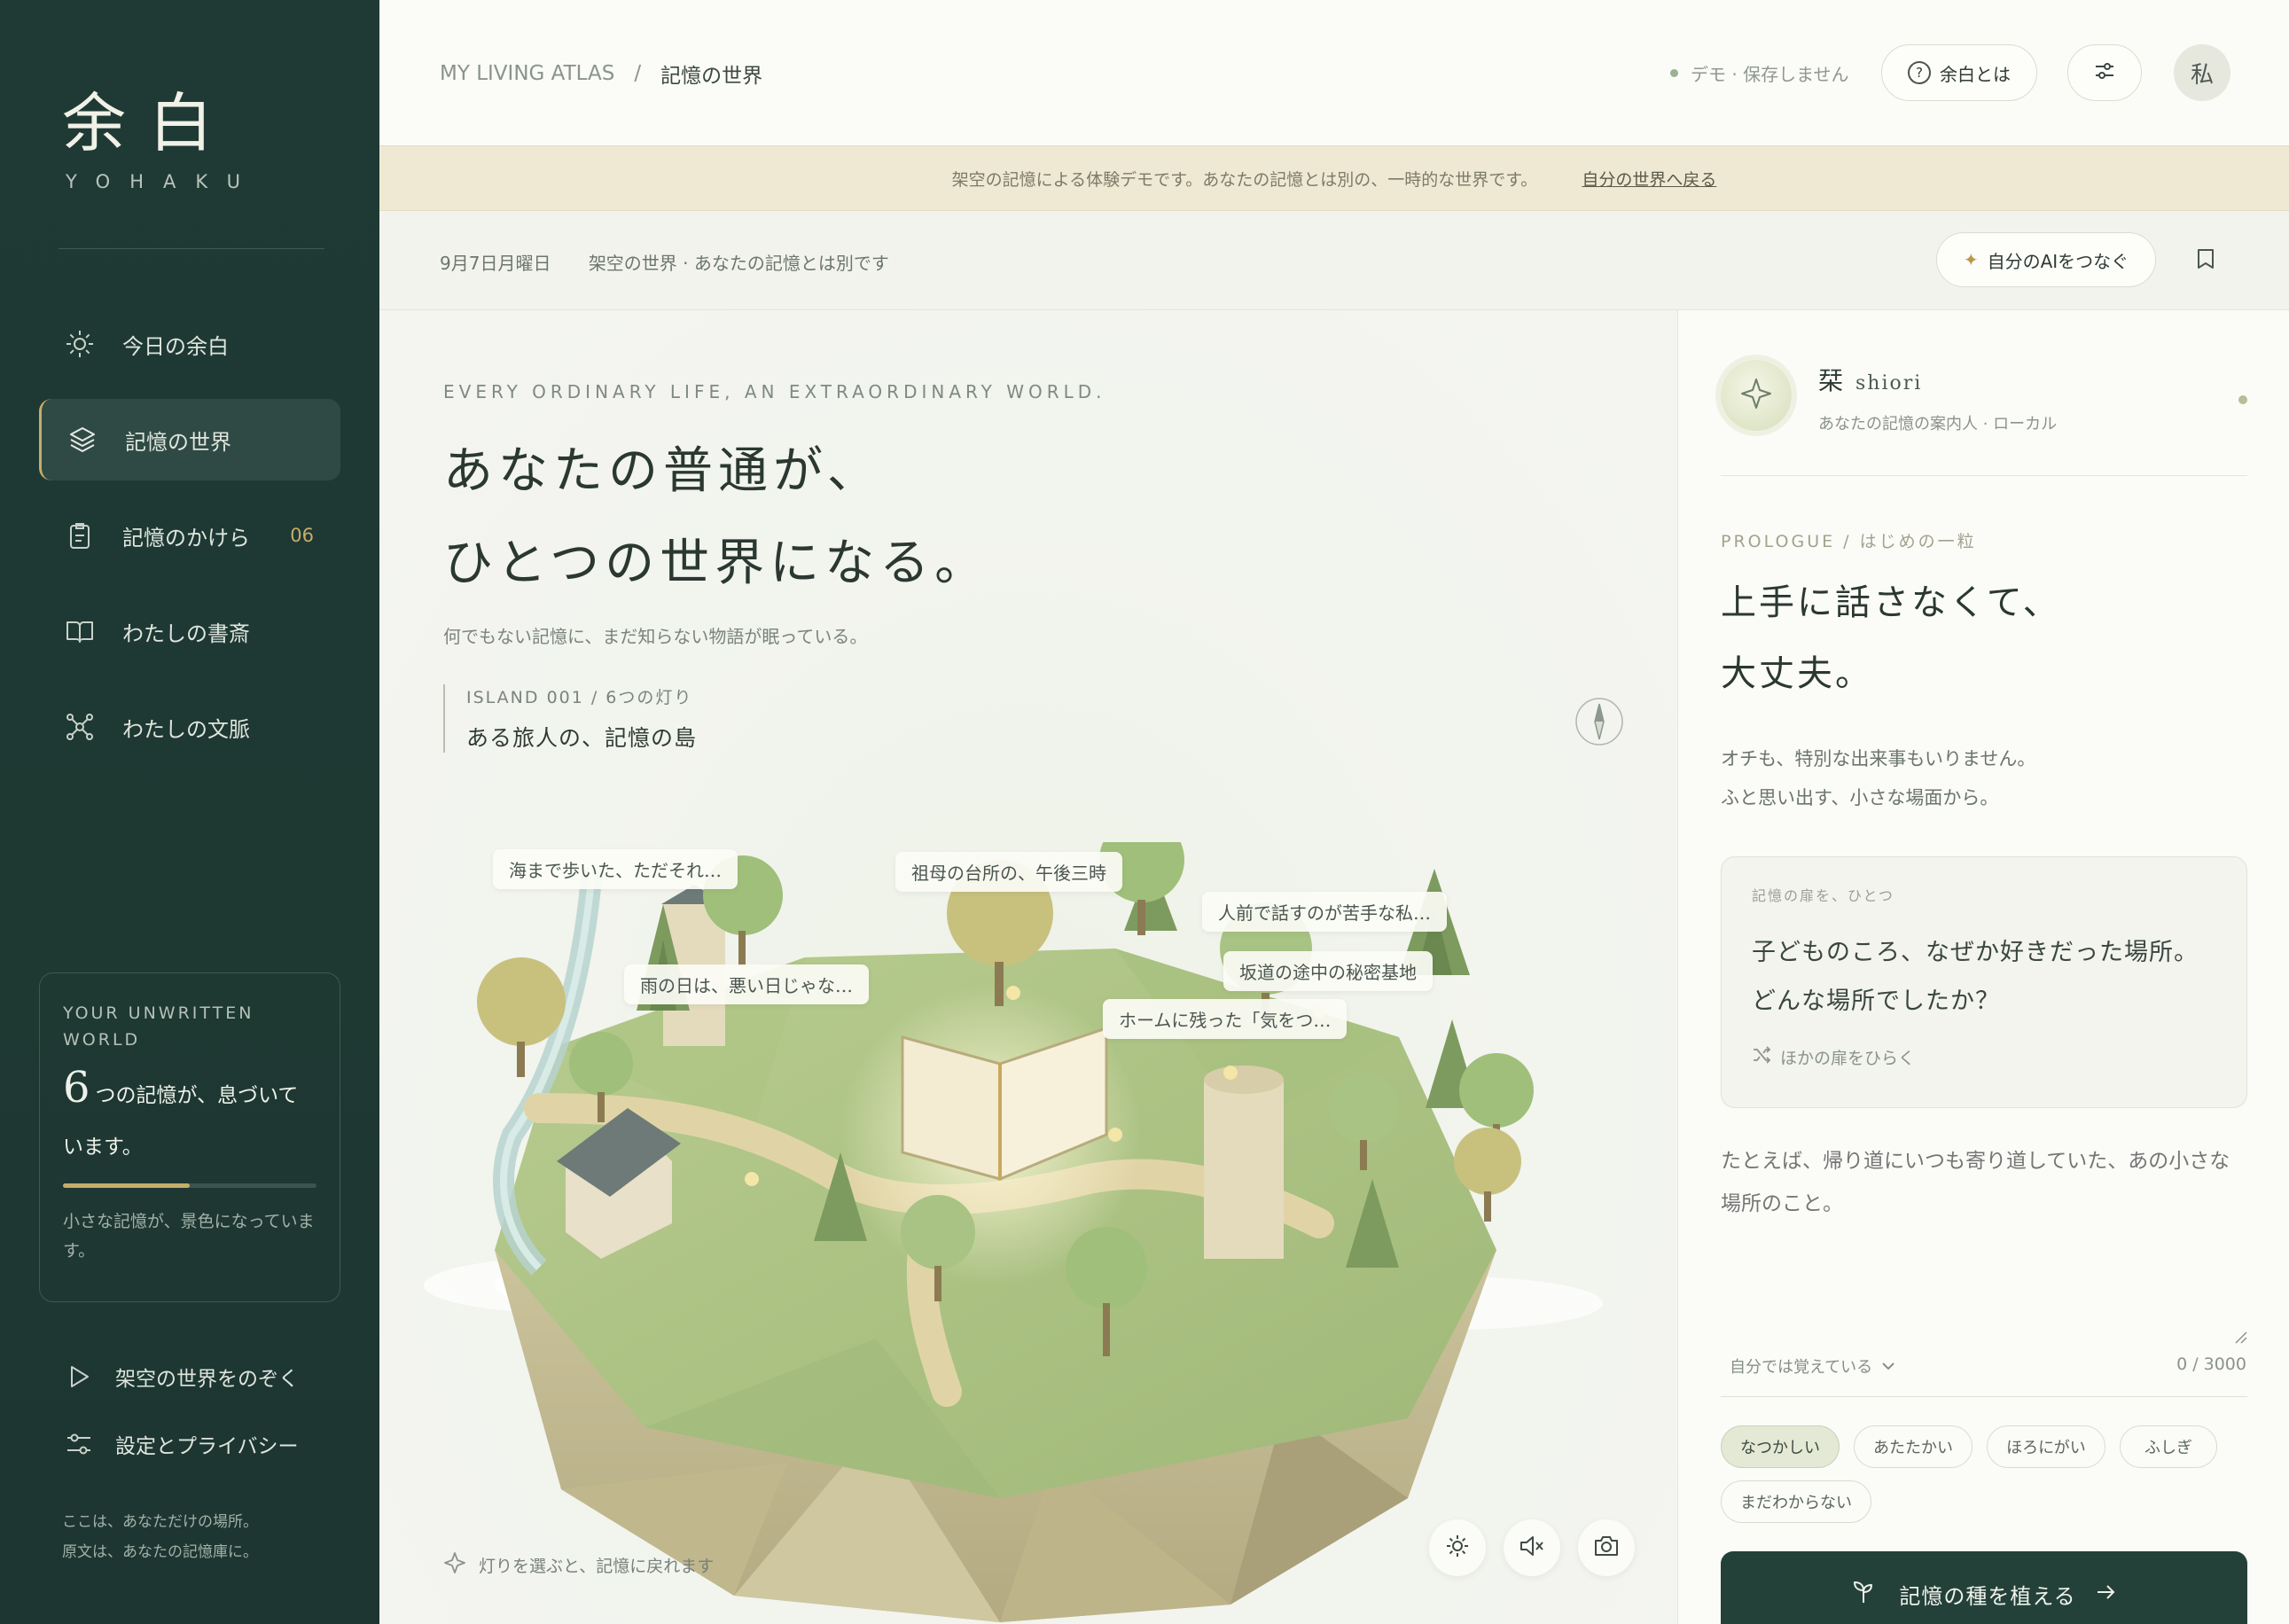 The height and width of the screenshot is (1624, 2289). Describe the element at coordinates (1976, 74) in the screenshot. I see `about-button-label: 余白とは` at that location.